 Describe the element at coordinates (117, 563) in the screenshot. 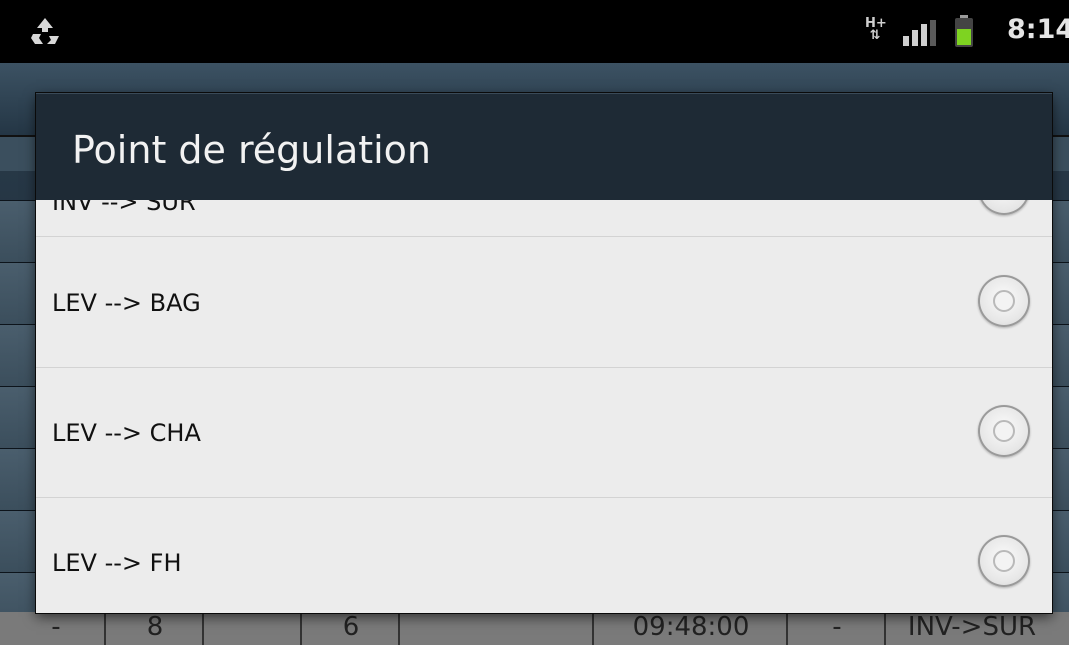

I see `option-label: LEV --> FH` at that location.